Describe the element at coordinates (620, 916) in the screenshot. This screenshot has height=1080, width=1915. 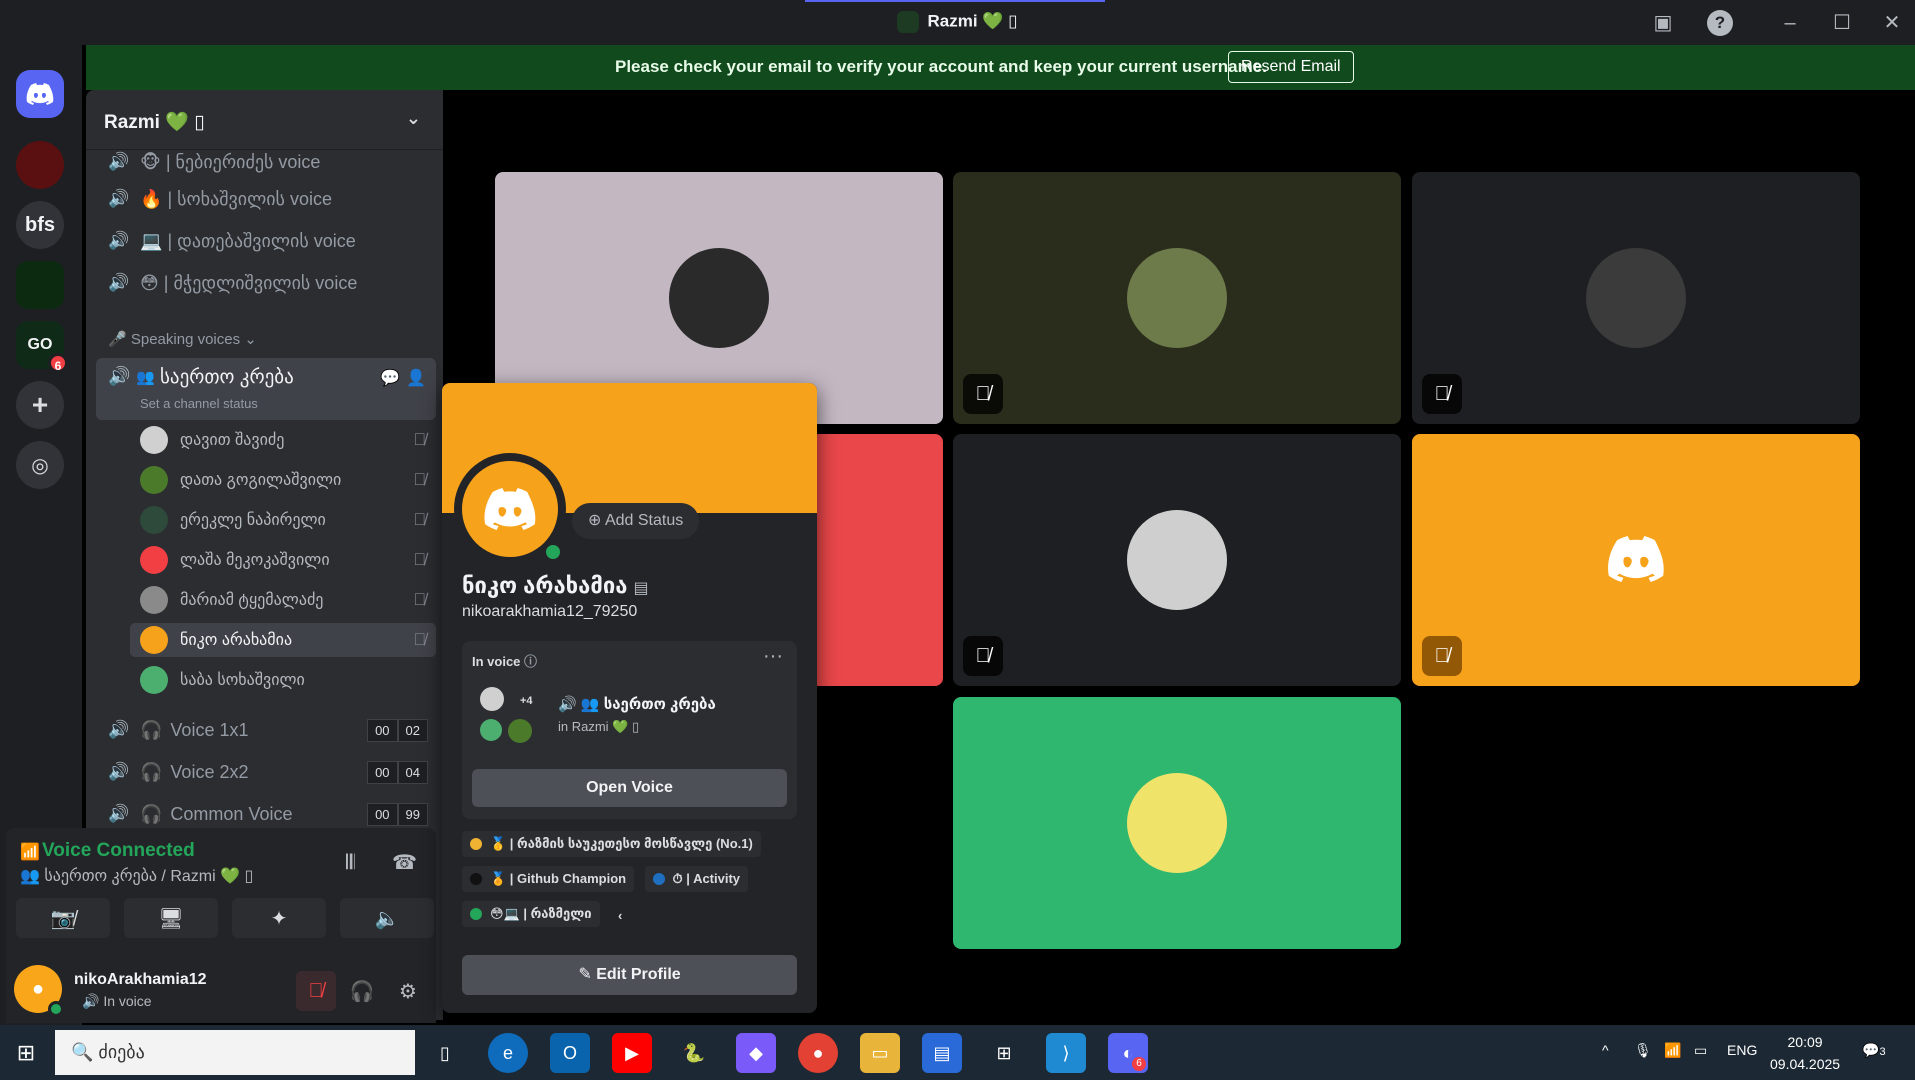
I see `collapse-roles-icon: ‹` at that location.